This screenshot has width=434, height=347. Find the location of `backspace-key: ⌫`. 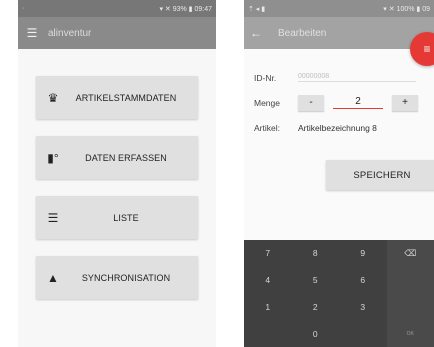

backspace-key: ⌫ is located at coordinates (410, 253).